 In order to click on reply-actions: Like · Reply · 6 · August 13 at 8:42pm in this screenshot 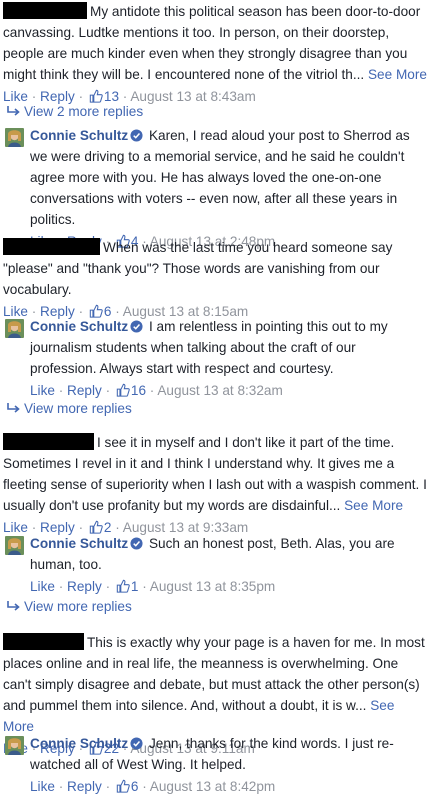, I will do `click(153, 786)`.